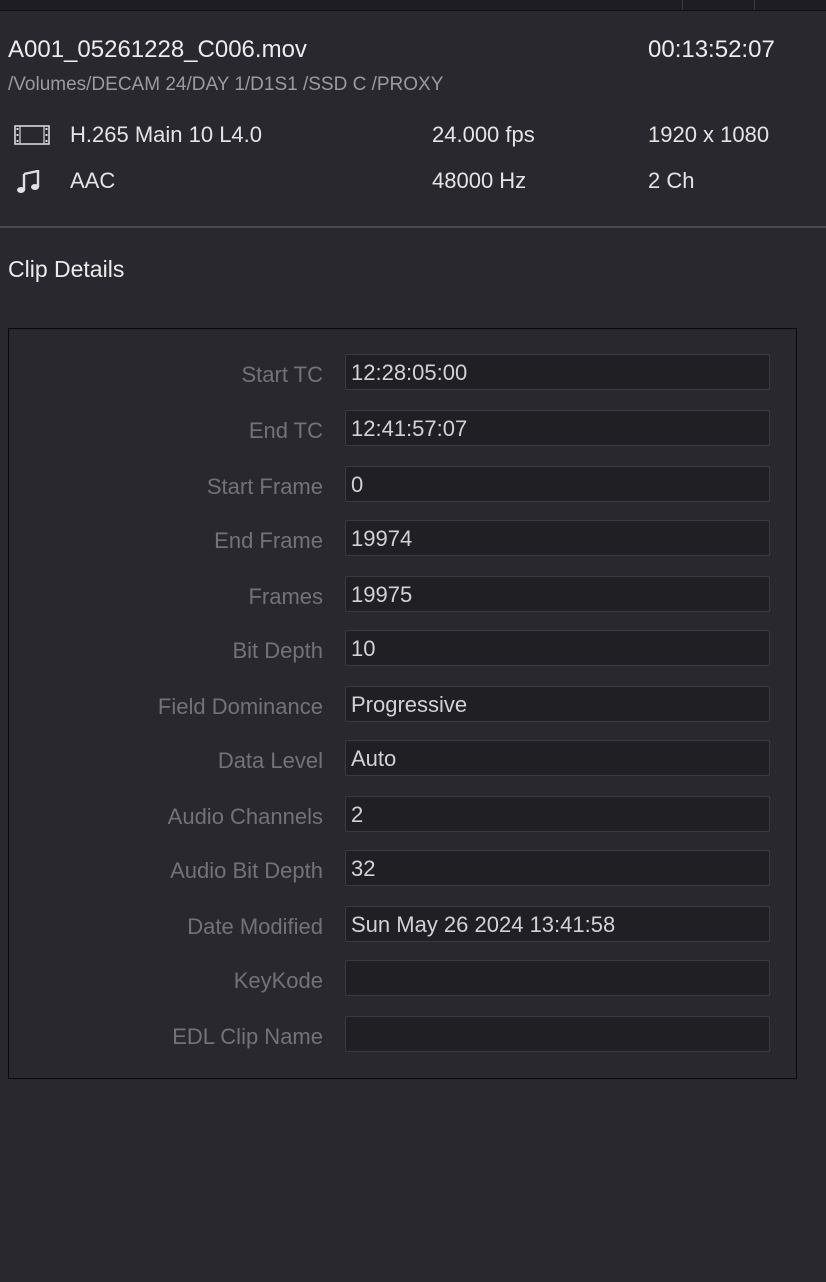 The height and width of the screenshot is (1282, 826). I want to click on video-frame-rate: 24.000 fps, so click(483, 134).